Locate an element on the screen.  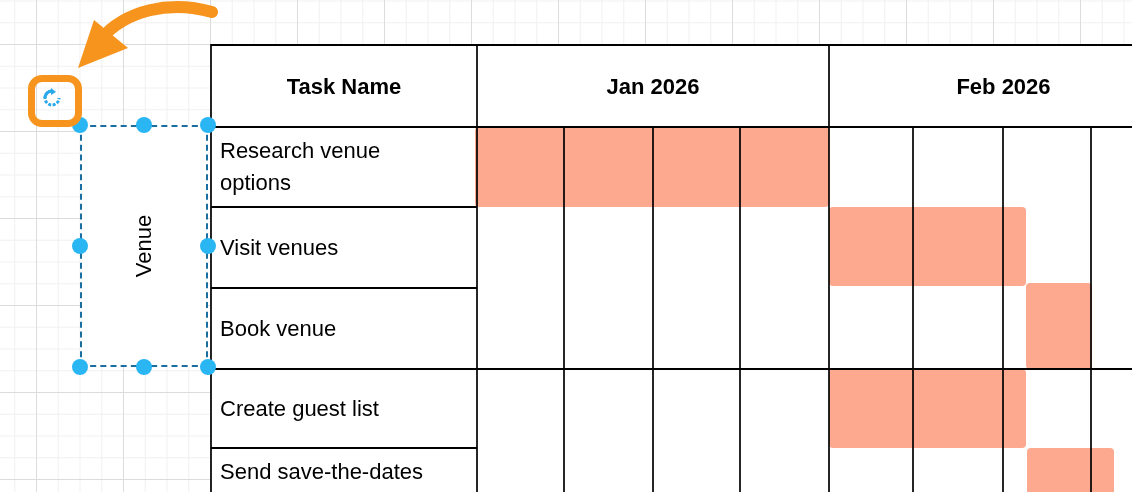
group-label: Venue is located at coordinates (144, 246).